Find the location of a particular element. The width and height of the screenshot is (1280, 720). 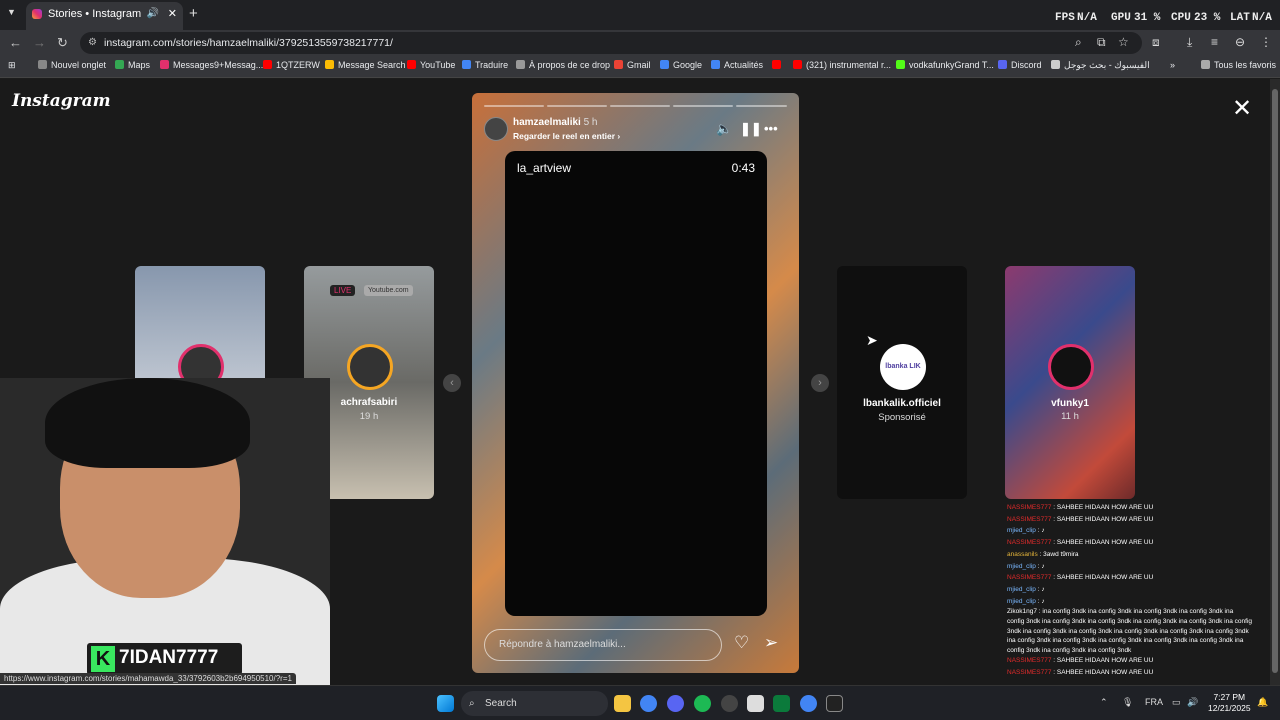

bookmark-item: 1QTZERW is located at coordinates (291, 65).